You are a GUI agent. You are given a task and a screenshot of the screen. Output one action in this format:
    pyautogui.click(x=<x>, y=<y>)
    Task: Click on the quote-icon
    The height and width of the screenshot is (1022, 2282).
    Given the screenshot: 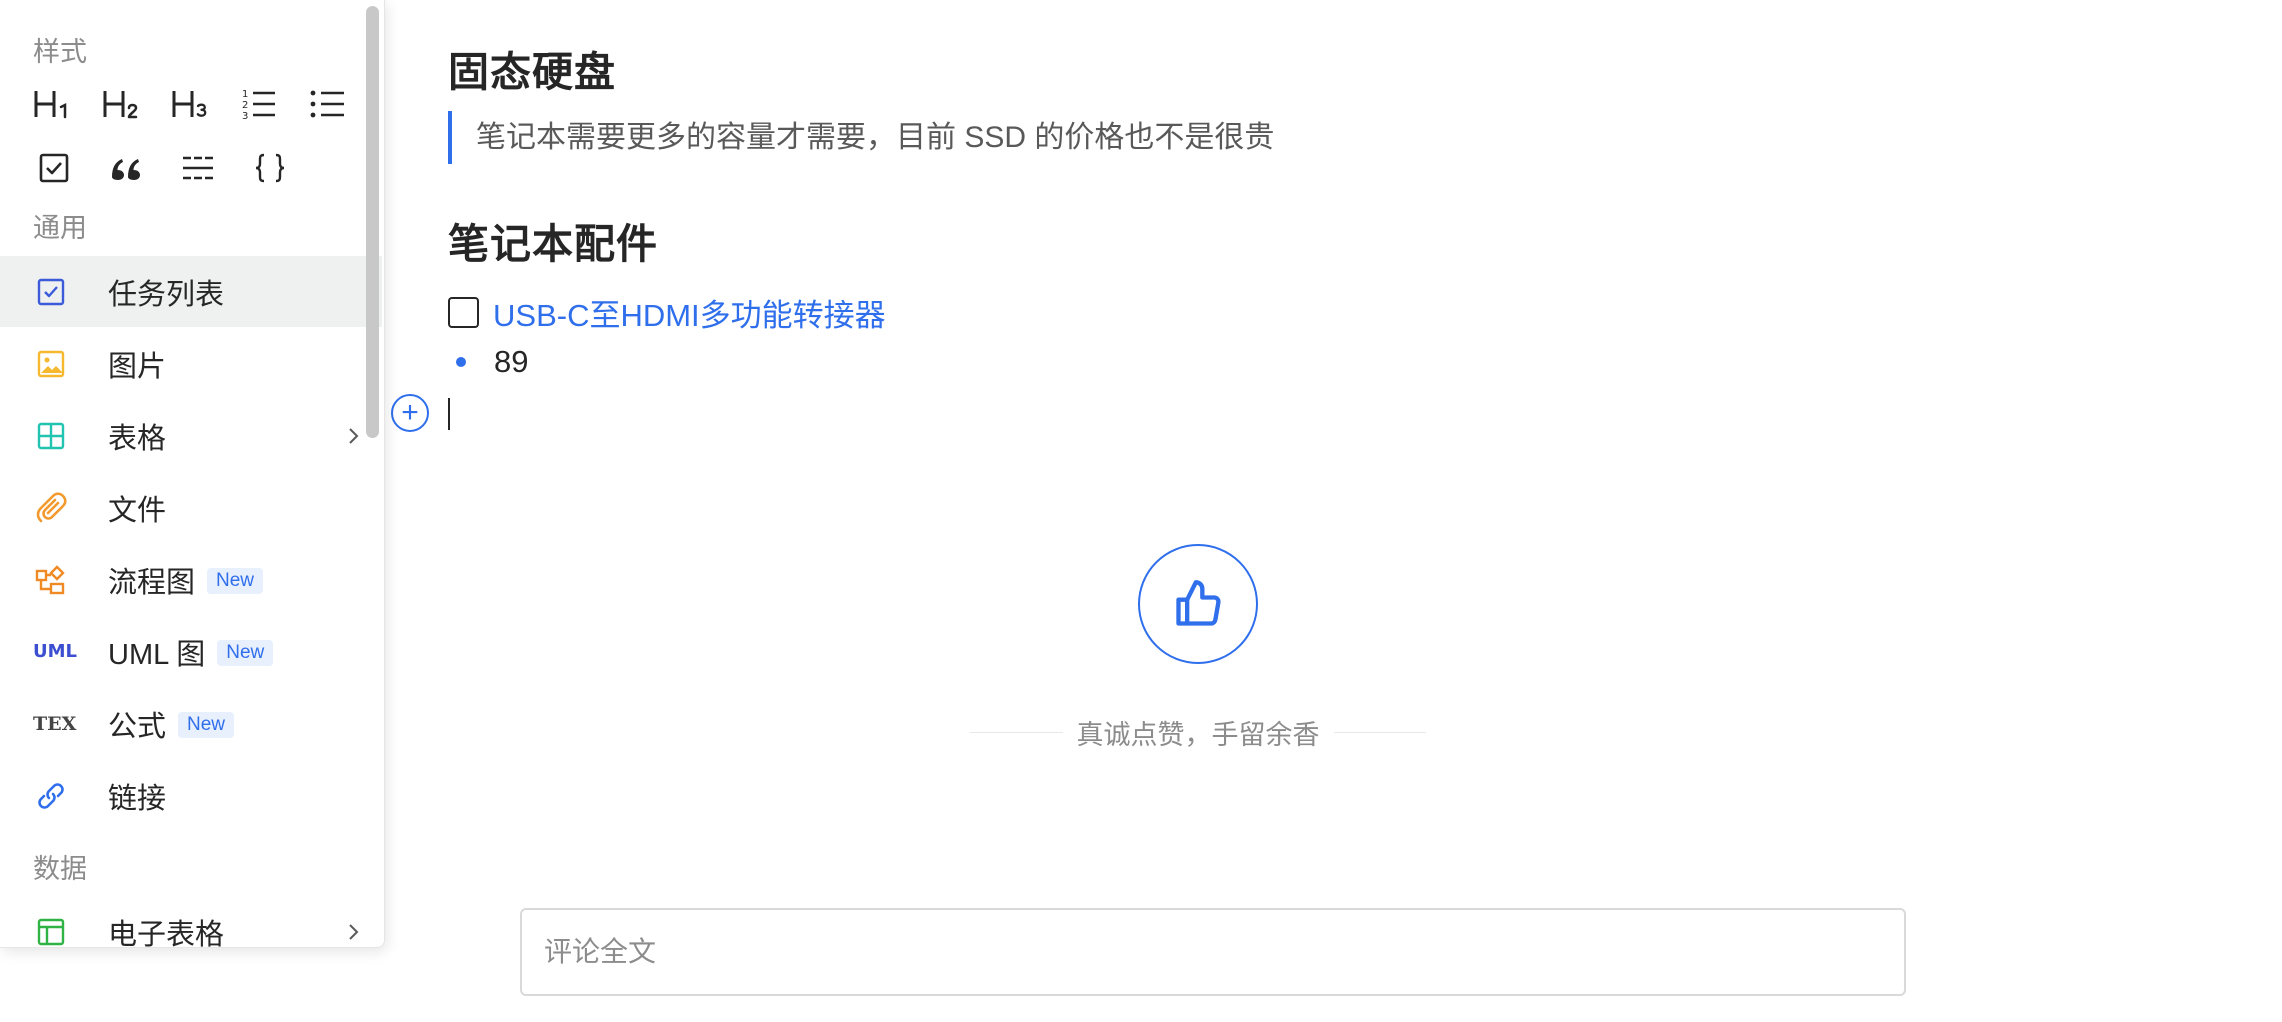 What is the action you would take?
    pyautogui.click(x=126, y=169)
    